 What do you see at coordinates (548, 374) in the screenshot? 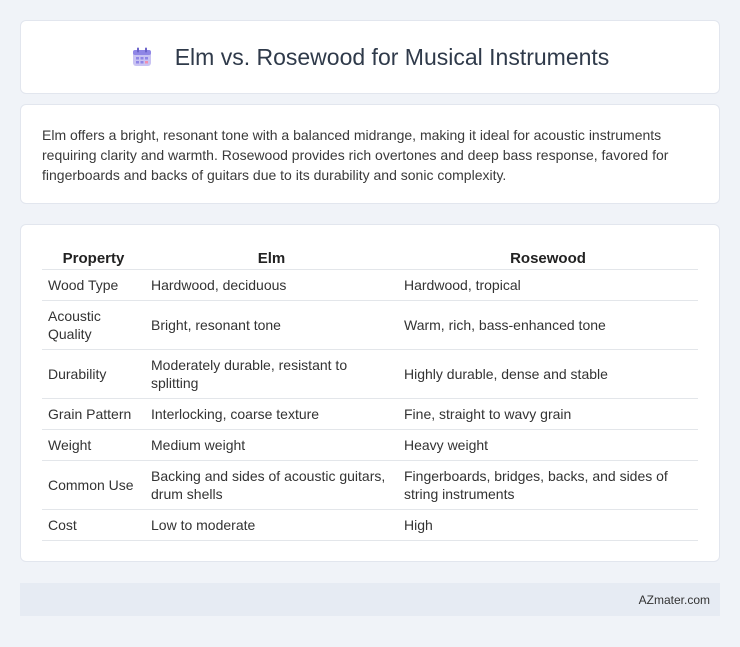
I see `rosewood-cell: Highly durable, dense and stable` at bounding box center [548, 374].